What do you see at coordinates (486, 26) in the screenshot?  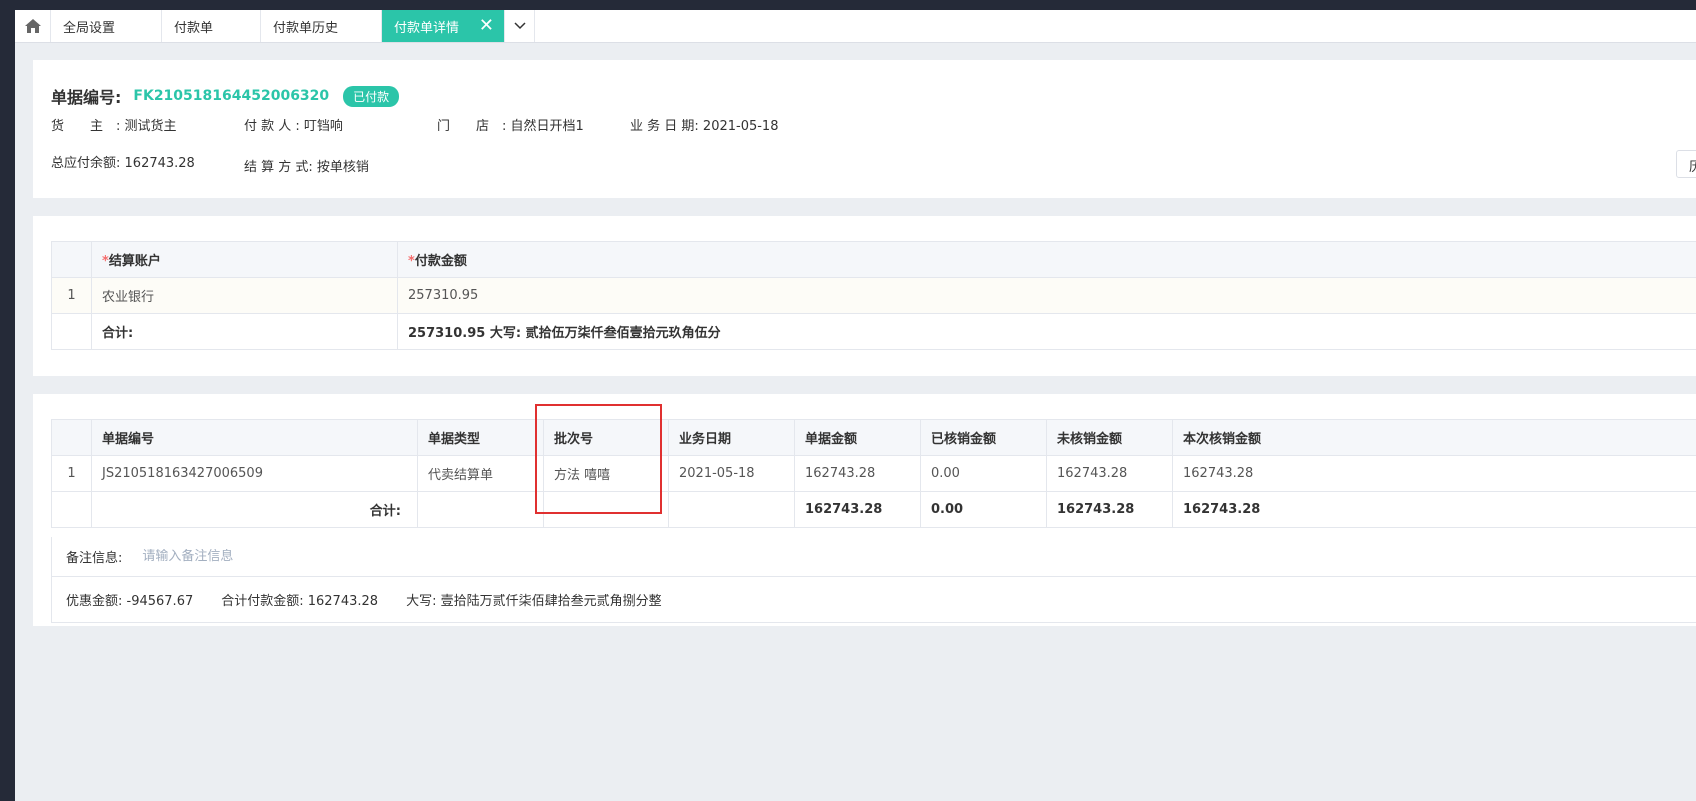 I see `close-icon: ✕` at bounding box center [486, 26].